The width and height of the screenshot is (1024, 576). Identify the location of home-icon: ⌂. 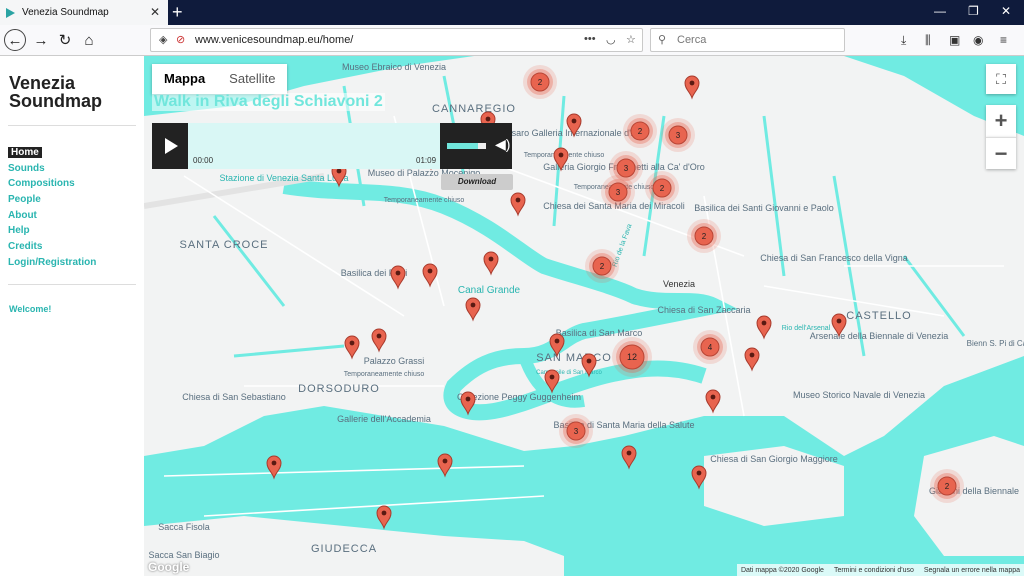
(89, 40).